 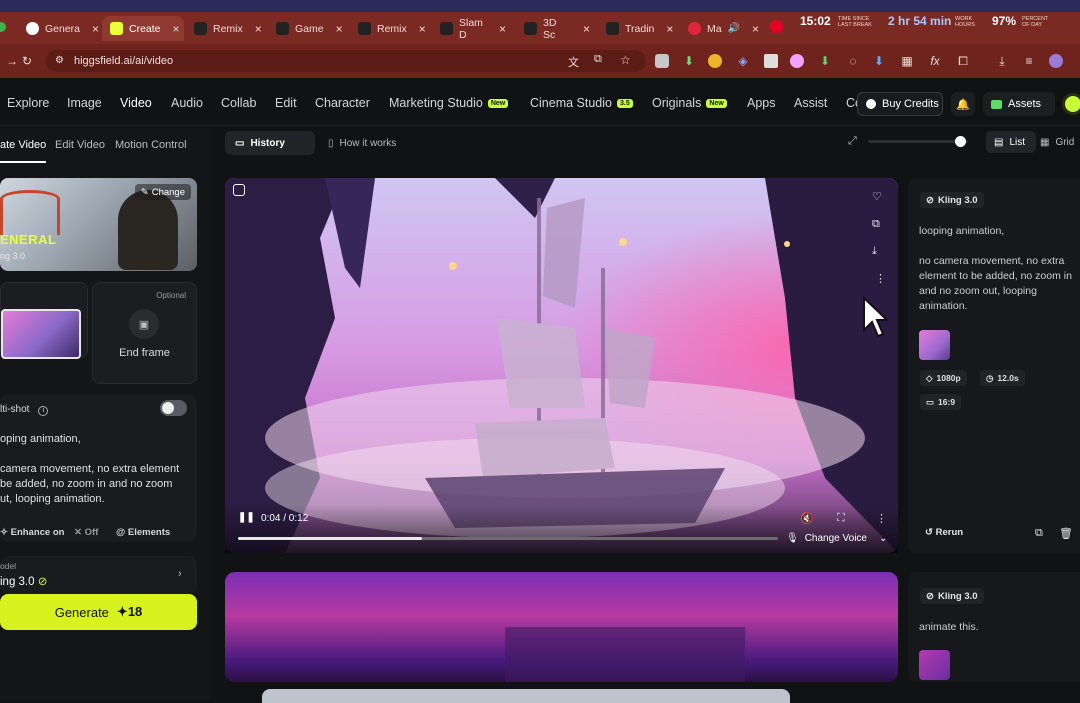 What do you see at coordinates (960, 141) in the screenshot?
I see `size-slider-handle` at bounding box center [960, 141].